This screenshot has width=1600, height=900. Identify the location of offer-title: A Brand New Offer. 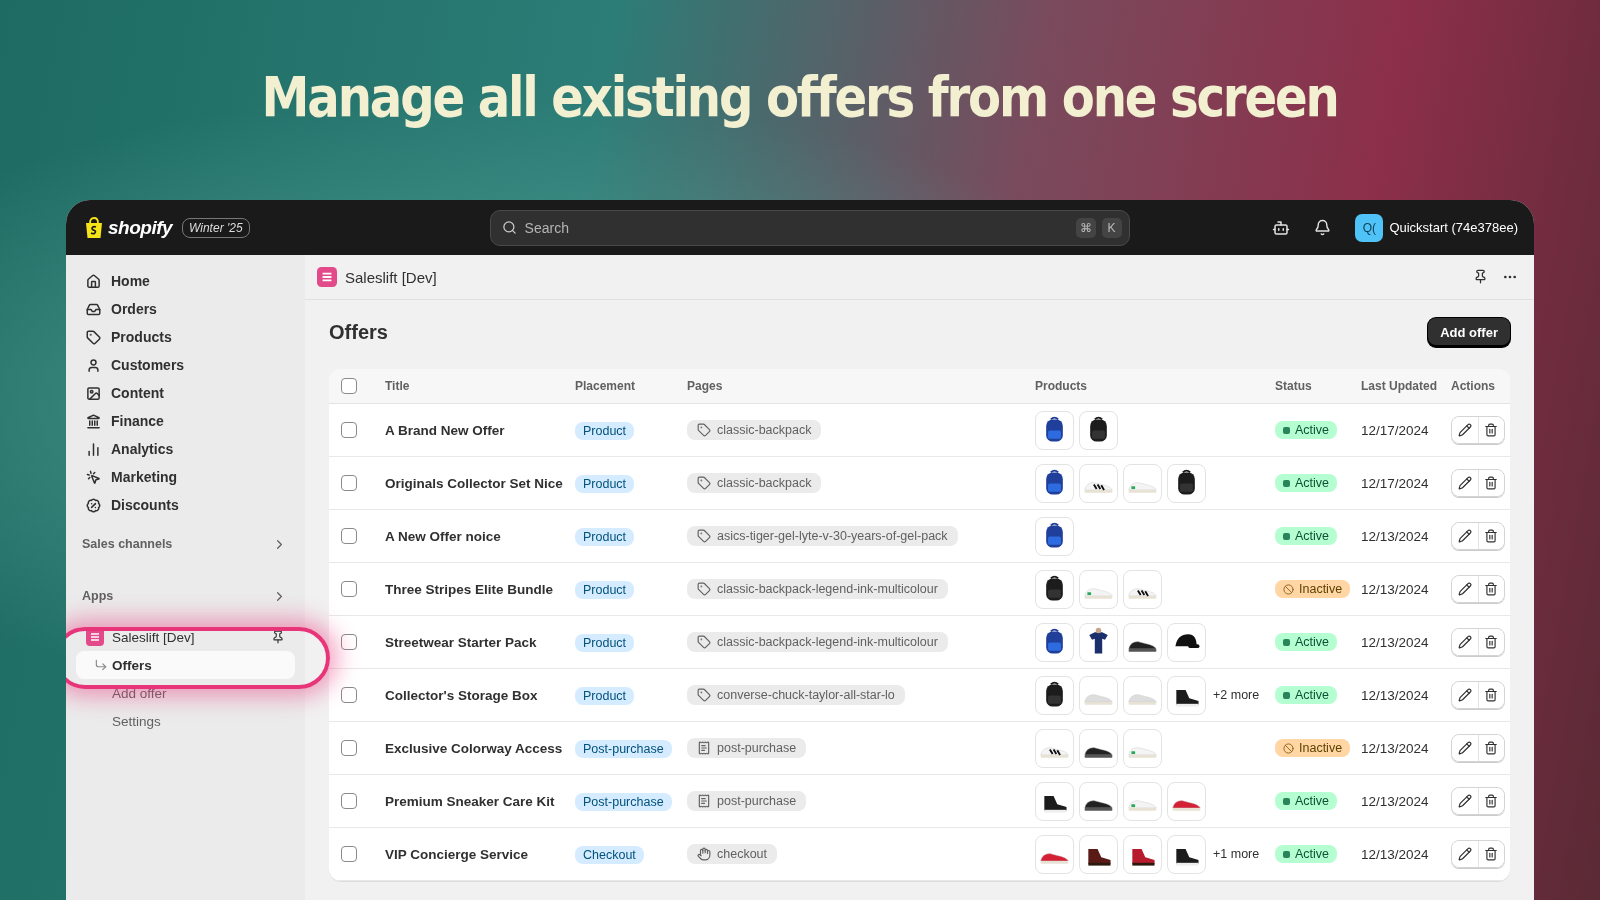
(480, 430).